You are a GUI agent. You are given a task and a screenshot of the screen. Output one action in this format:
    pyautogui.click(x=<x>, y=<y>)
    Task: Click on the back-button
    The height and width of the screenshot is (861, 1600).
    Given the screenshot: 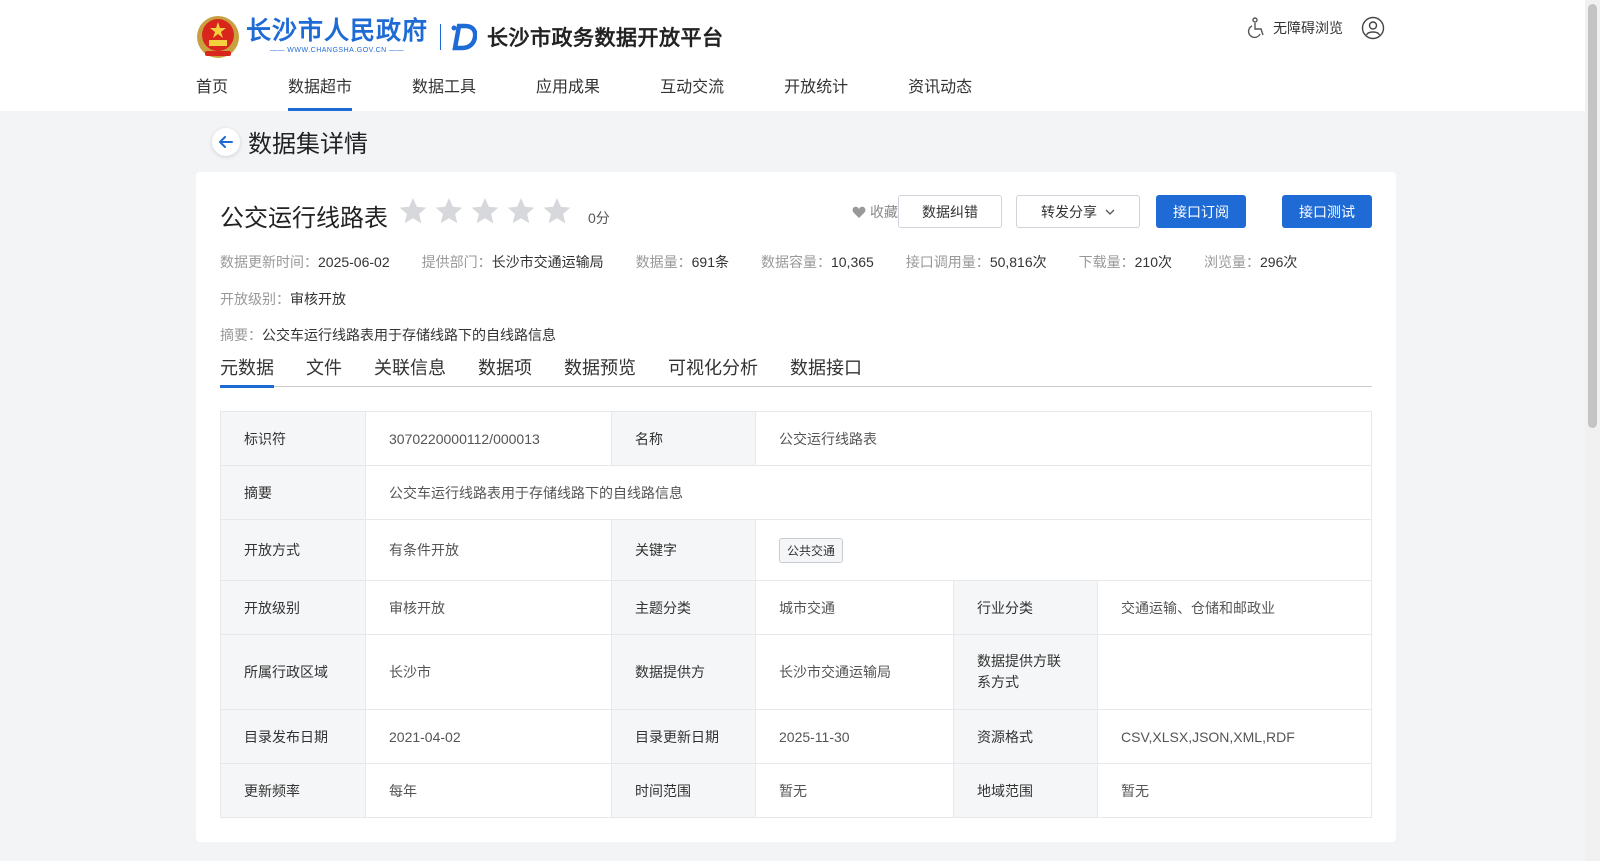 What is the action you would take?
    pyautogui.click(x=226, y=141)
    